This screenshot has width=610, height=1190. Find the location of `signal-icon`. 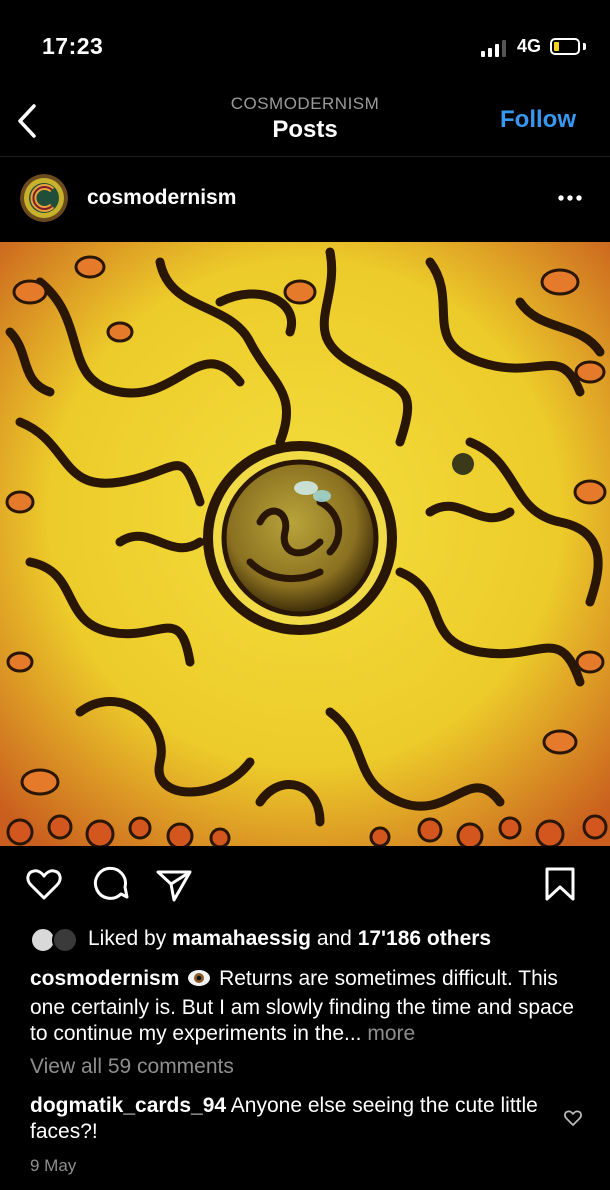

signal-icon is located at coordinates (496, 48).